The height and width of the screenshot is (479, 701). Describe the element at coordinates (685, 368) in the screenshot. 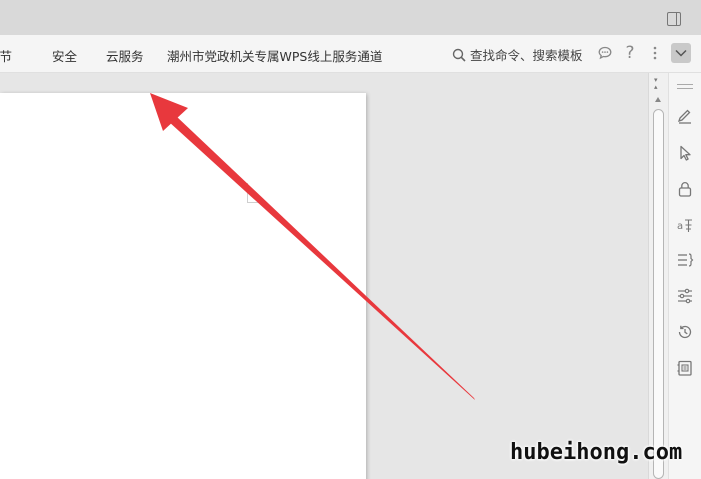

I see `document-backup-icon` at that location.